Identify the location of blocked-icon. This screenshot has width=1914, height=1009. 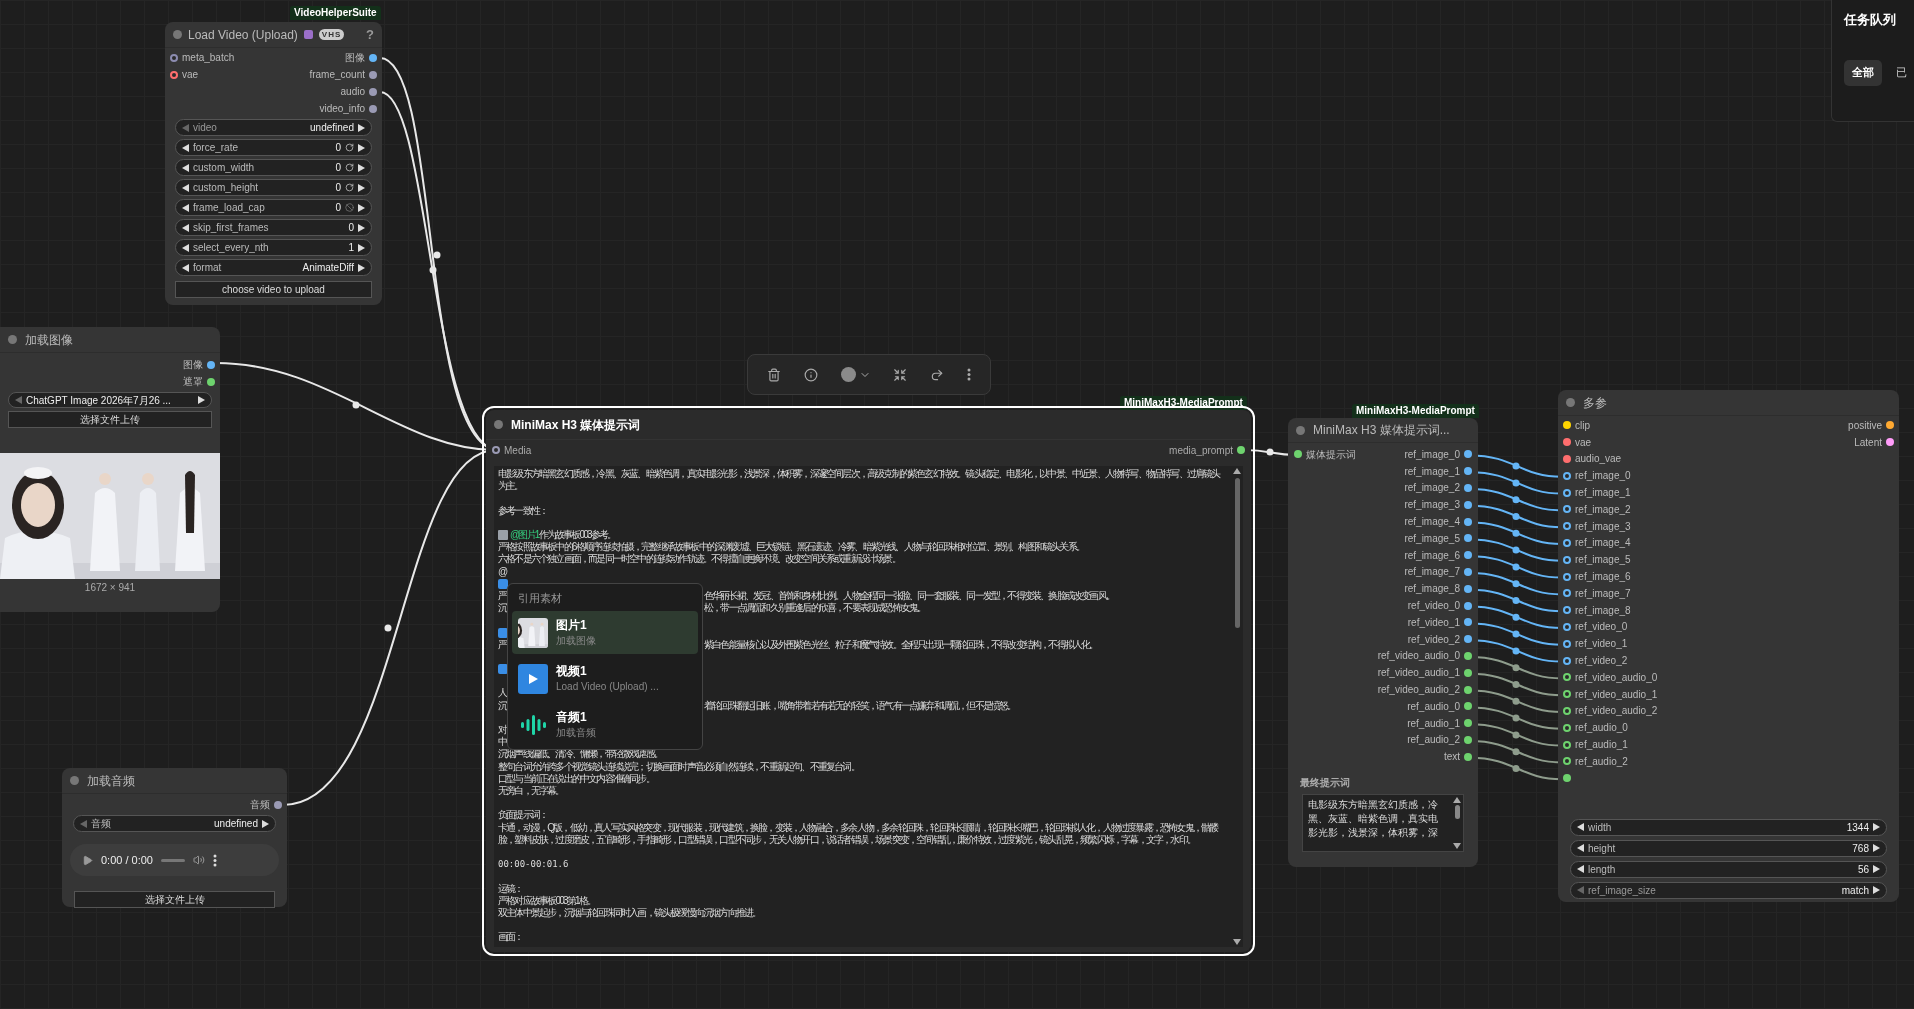
(349, 207).